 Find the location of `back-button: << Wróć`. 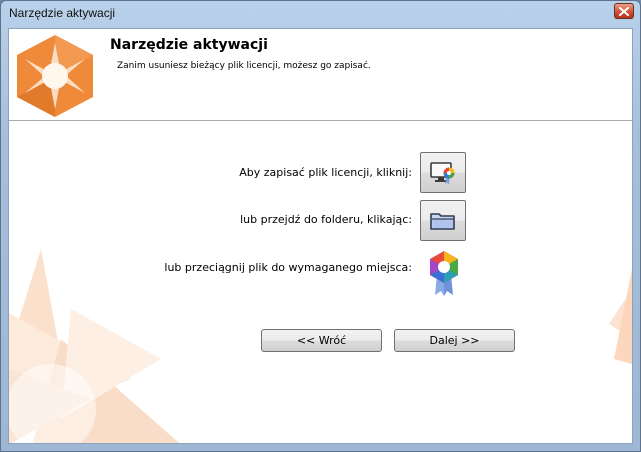

back-button: << Wróć is located at coordinates (321, 340).